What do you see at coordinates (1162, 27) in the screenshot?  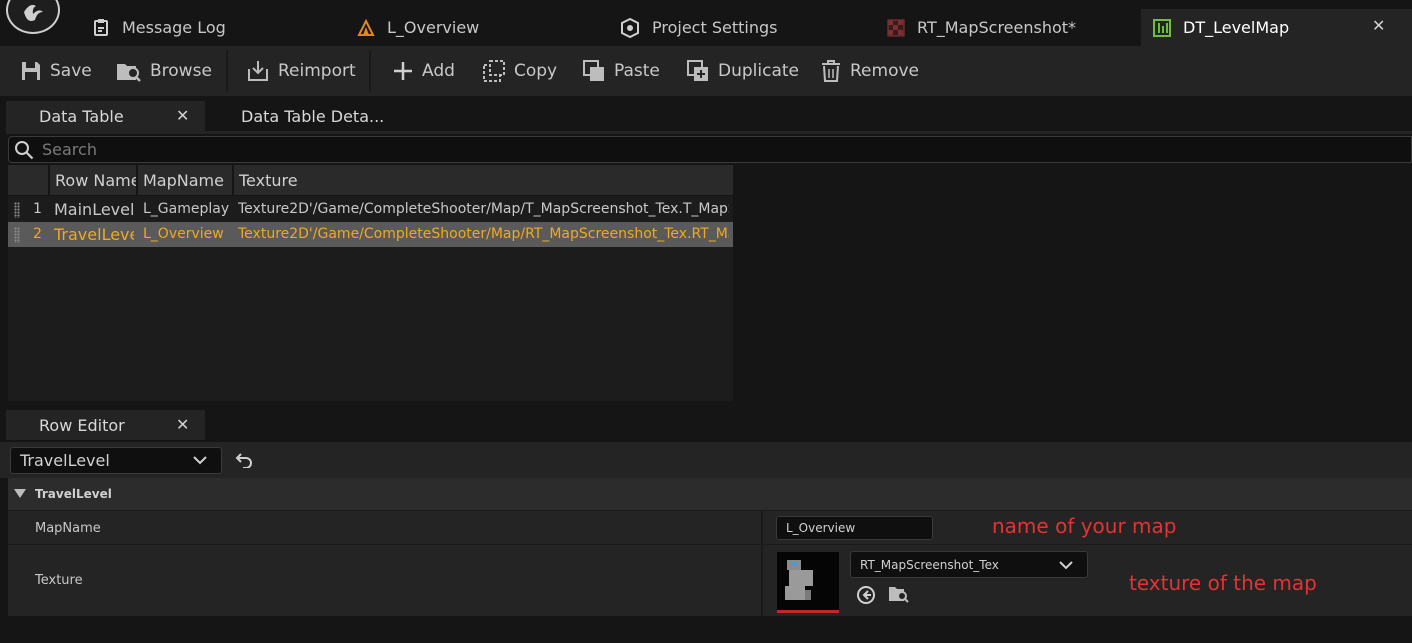 I see `data-table-icon` at bounding box center [1162, 27].